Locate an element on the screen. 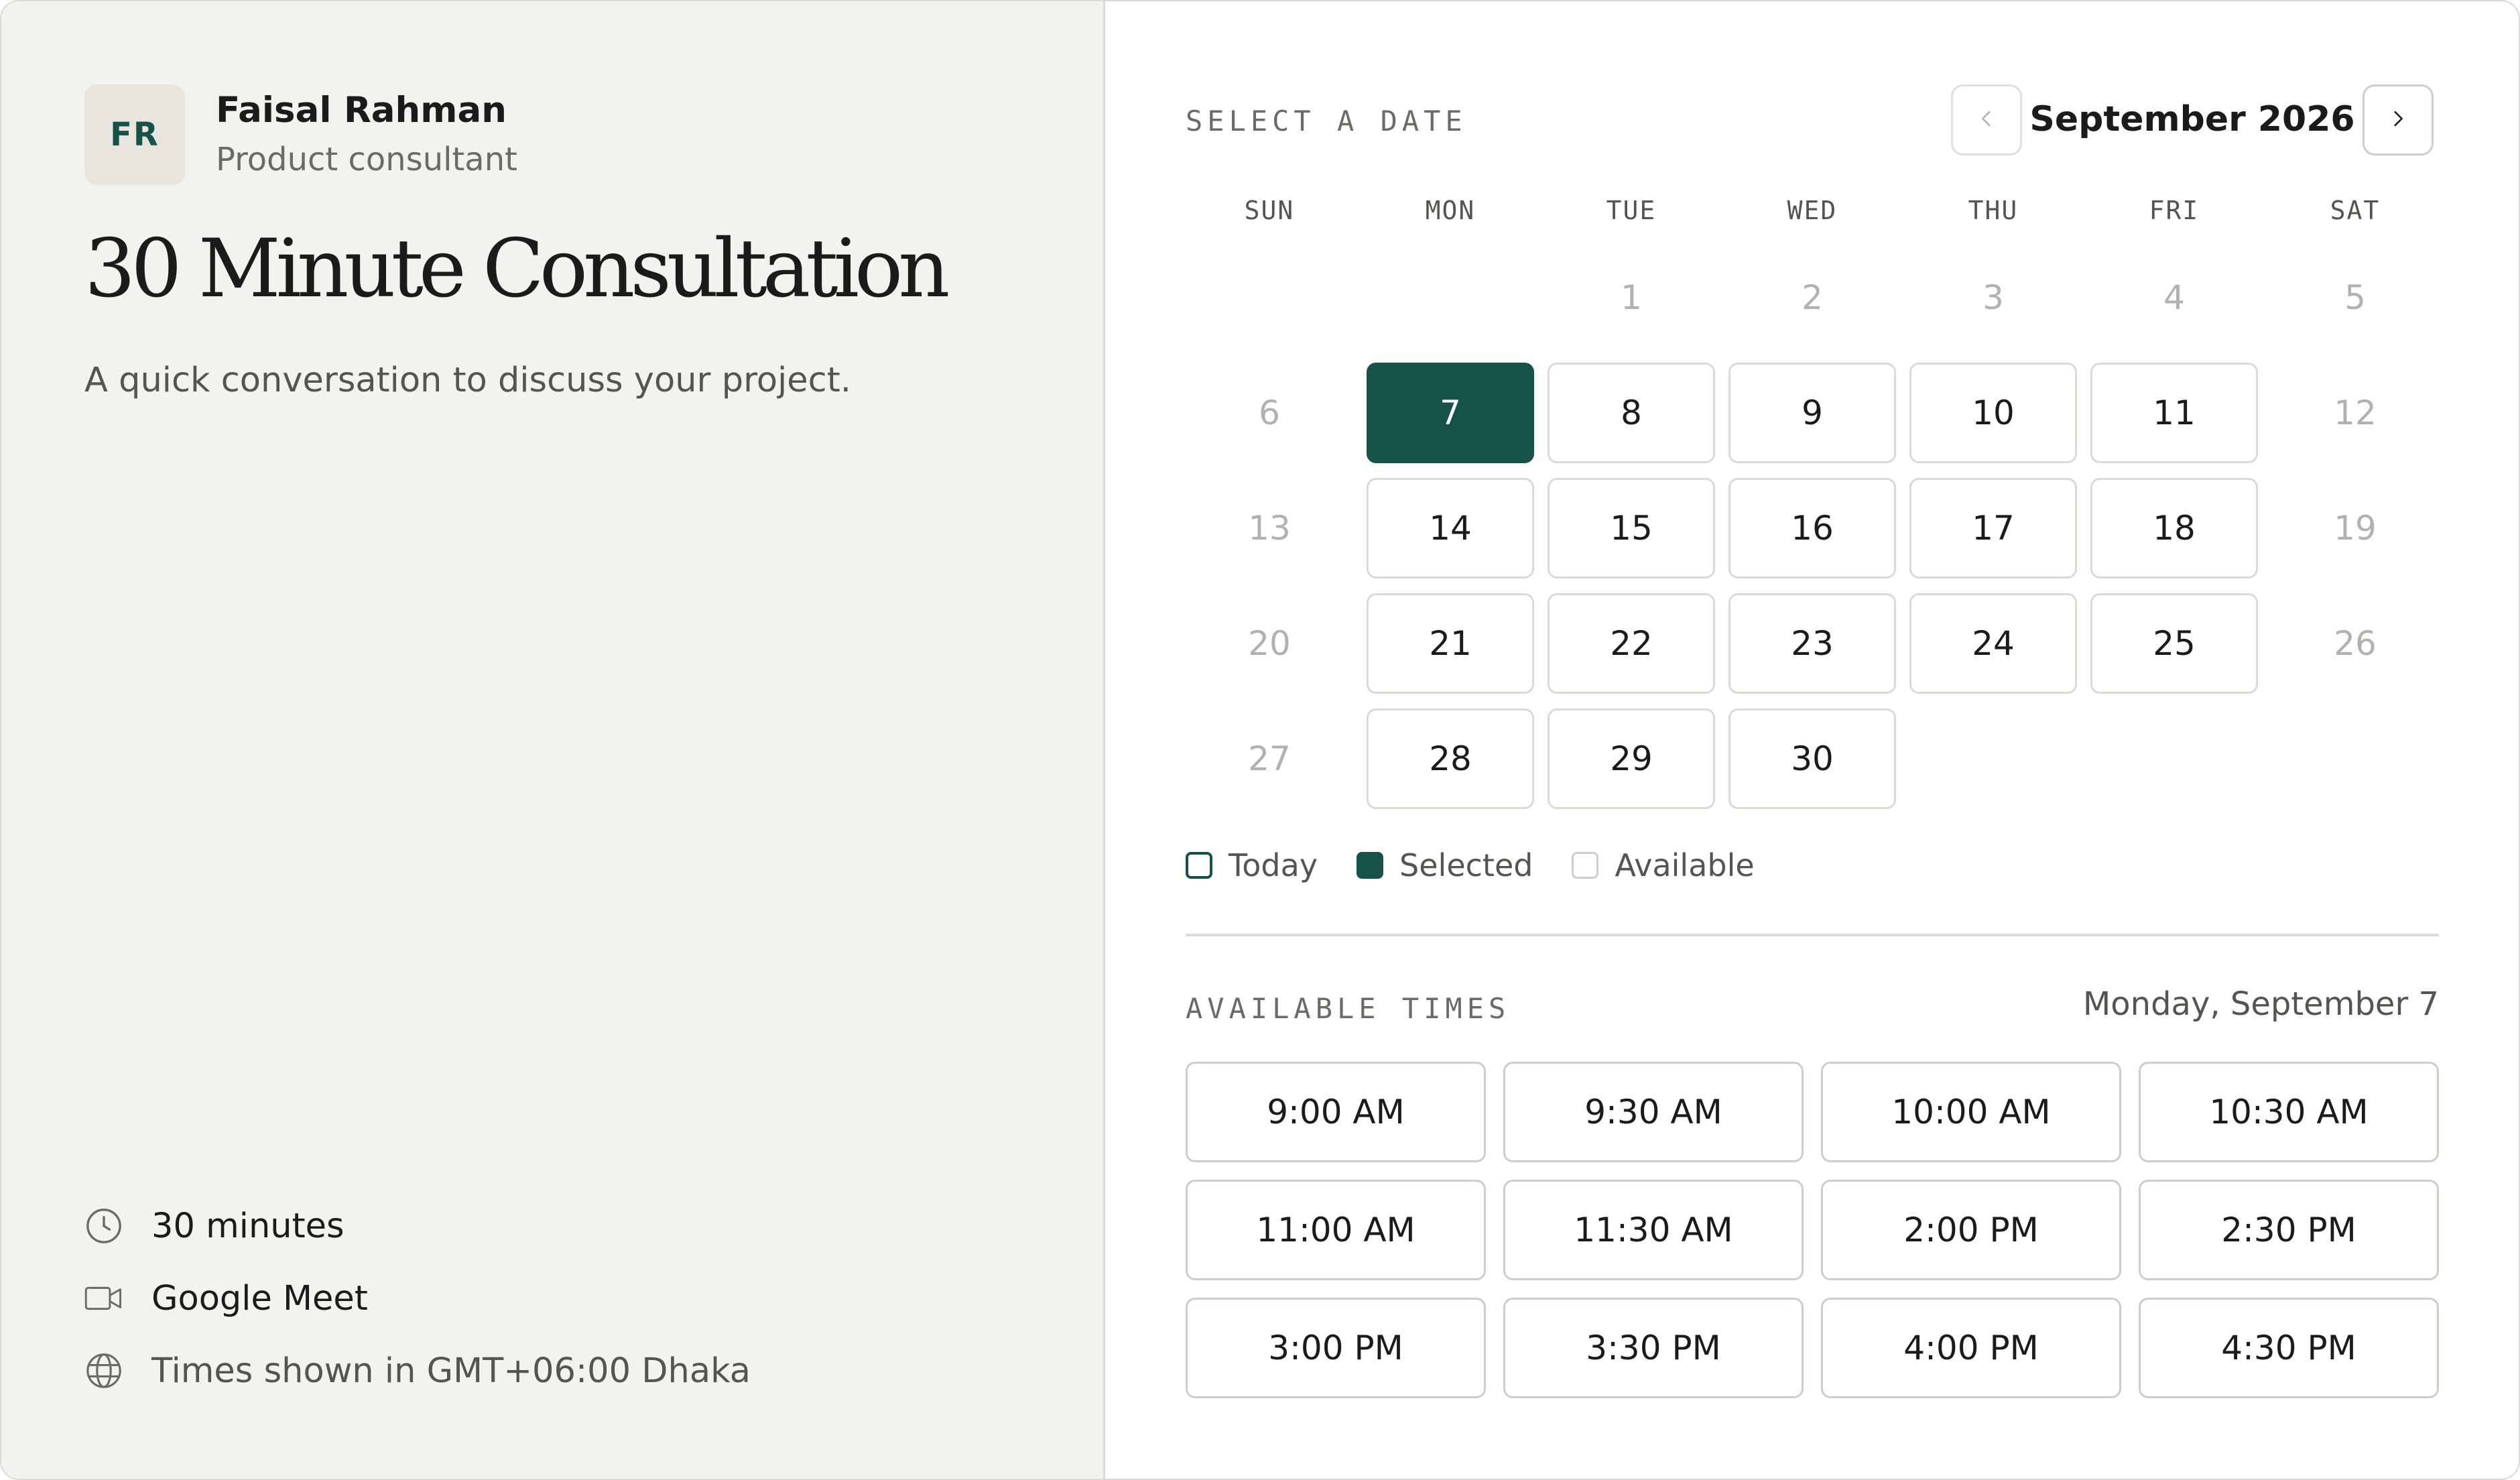  calendar-day: 19 is located at coordinates (2355, 528).